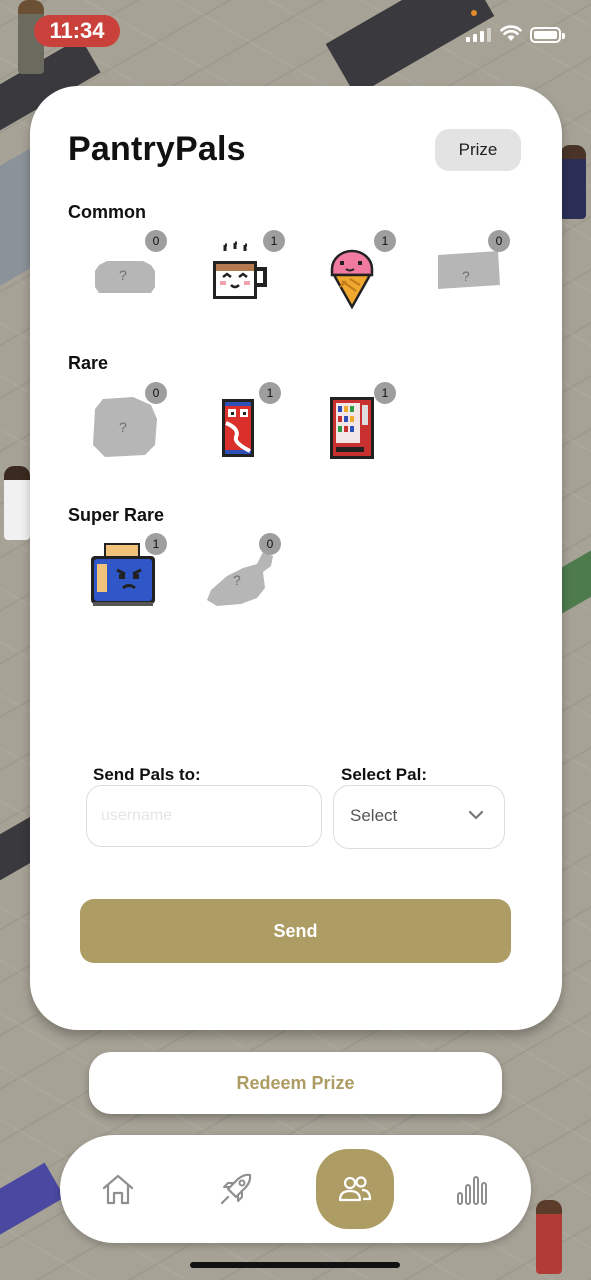  I want to click on rocket-icon, so click(236, 1189).